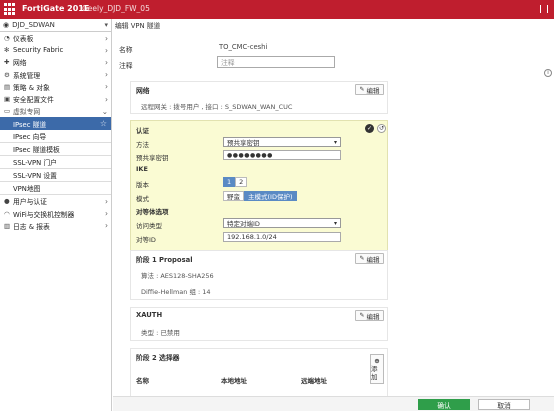 This screenshot has height=411, width=554. What do you see at coordinates (44, 214) in the screenshot?
I see `sidebar-item-label: WiFi与交换机控制器` at bounding box center [44, 214].